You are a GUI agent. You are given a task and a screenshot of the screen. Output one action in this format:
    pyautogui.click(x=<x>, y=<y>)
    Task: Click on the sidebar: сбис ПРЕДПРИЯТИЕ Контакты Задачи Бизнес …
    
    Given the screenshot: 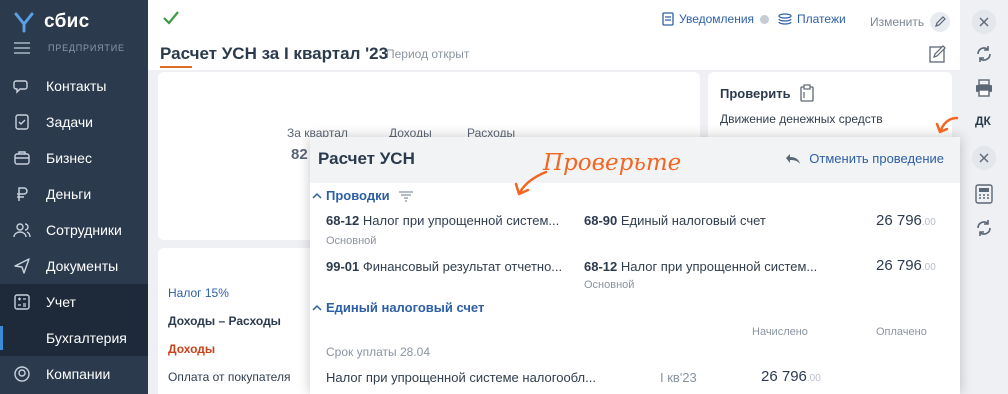 What is the action you would take?
    pyautogui.click(x=74, y=197)
    